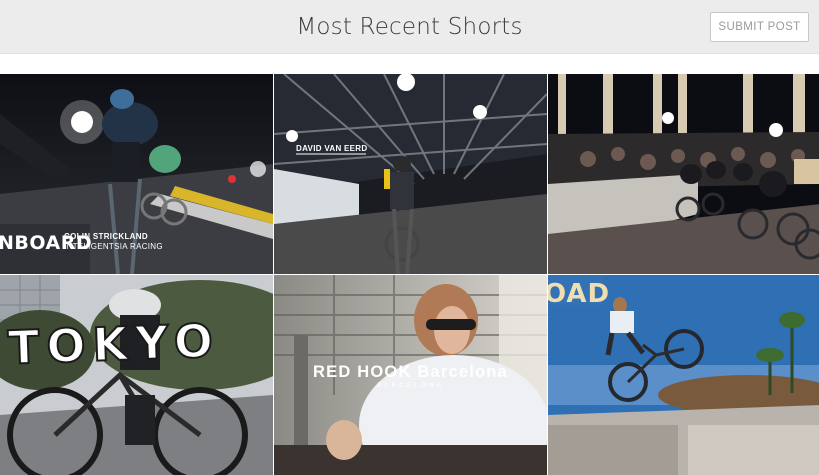 The width and height of the screenshot is (819, 475). What do you see at coordinates (410, 372) in the screenshot?
I see `event-title: RED HOOK Barcelona` at bounding box center [410, 372].